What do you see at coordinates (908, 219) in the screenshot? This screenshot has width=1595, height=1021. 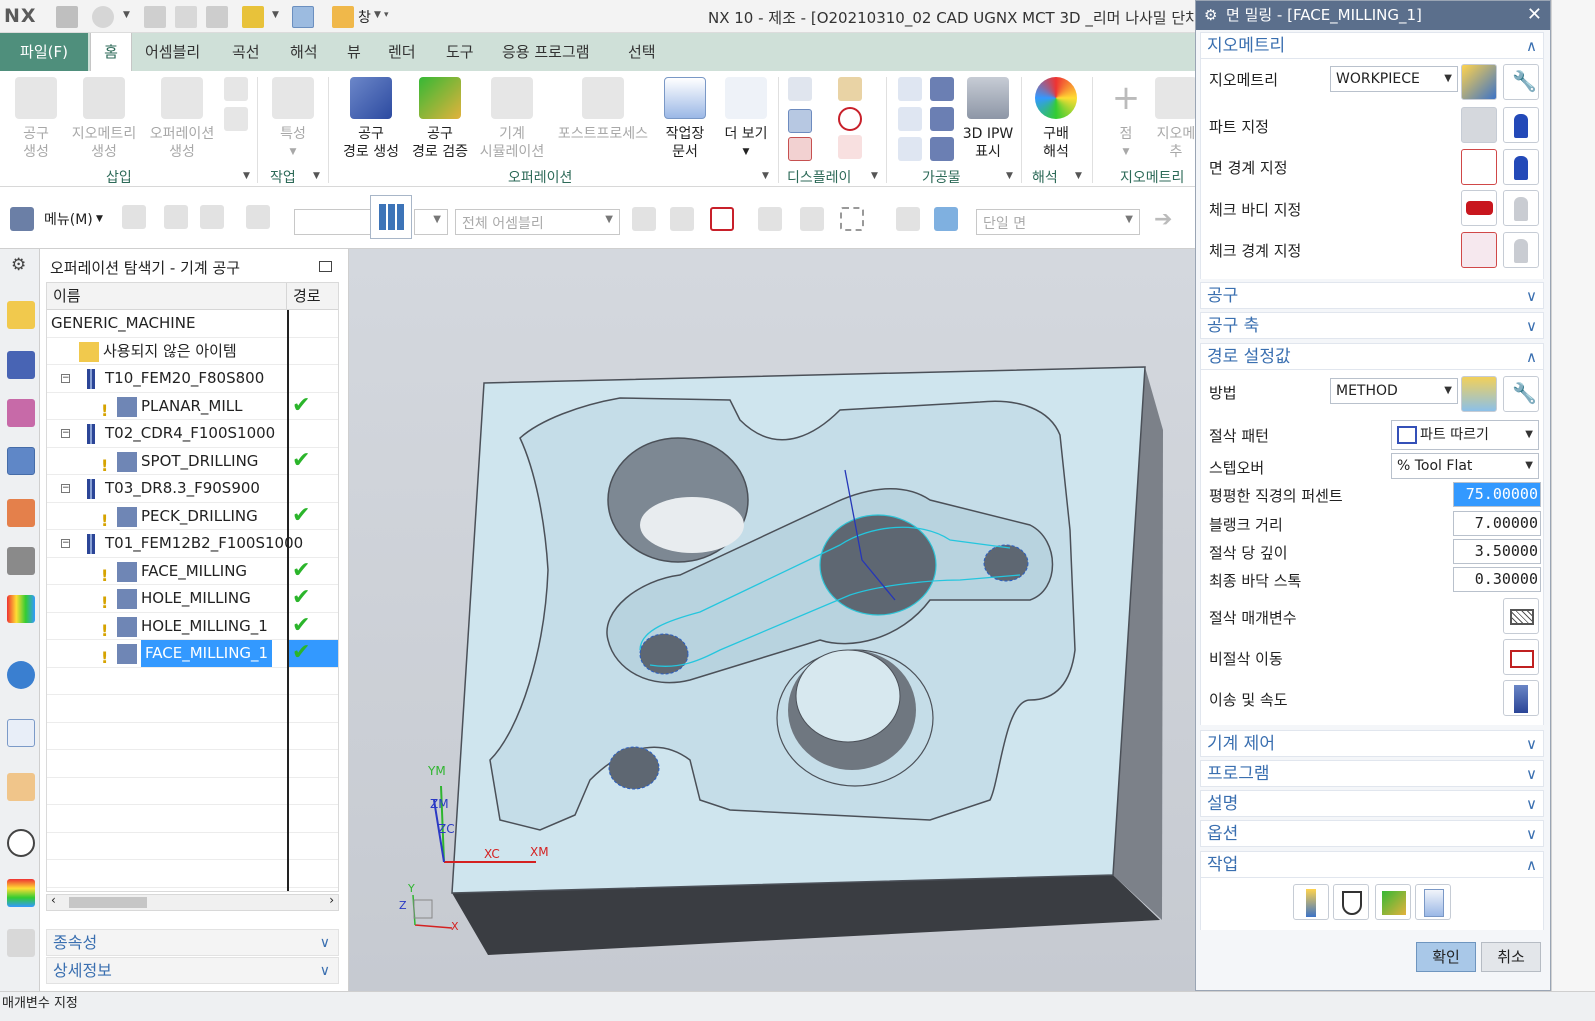 I see `face-select-icon` at bounding box center [908, 219].